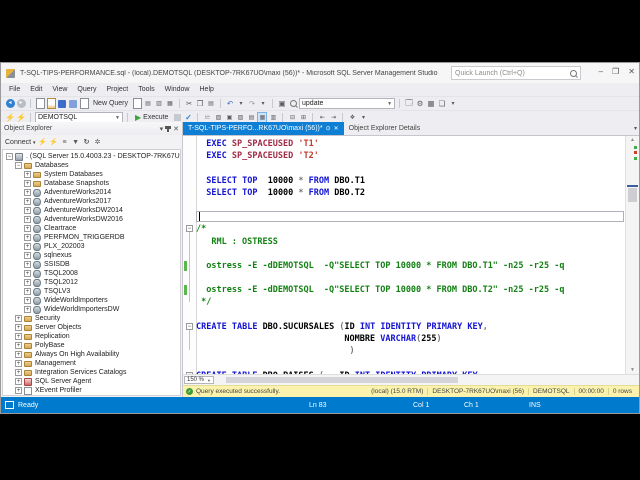 This screenshot has height=480, width=640. What do you see at coordinates (189, 103) in the screenshot?
I see `cut-icon: ✂` at bounding box center [189, 103].